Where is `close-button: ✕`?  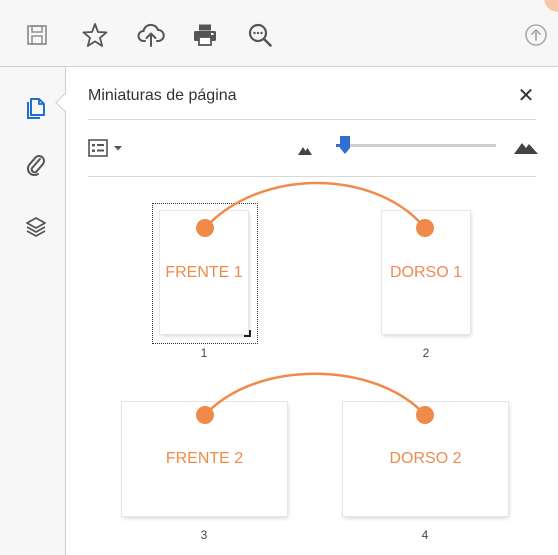 close-button: ✕ is located at coordinates (526, 95).